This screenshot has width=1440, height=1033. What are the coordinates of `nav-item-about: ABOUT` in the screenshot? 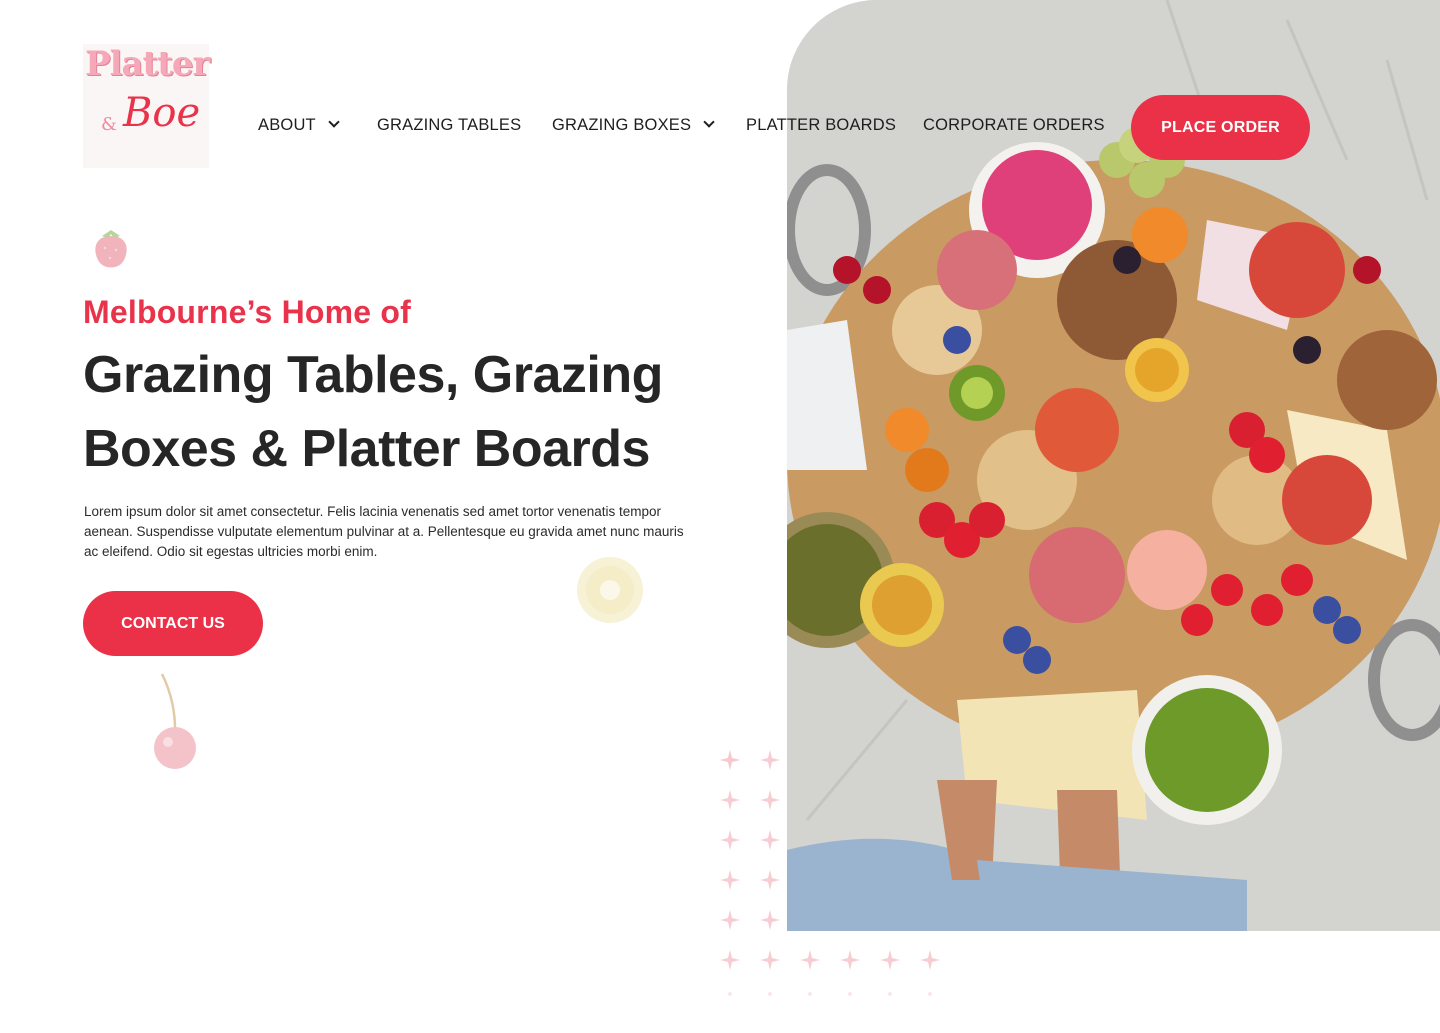 It's located at (299, 125).